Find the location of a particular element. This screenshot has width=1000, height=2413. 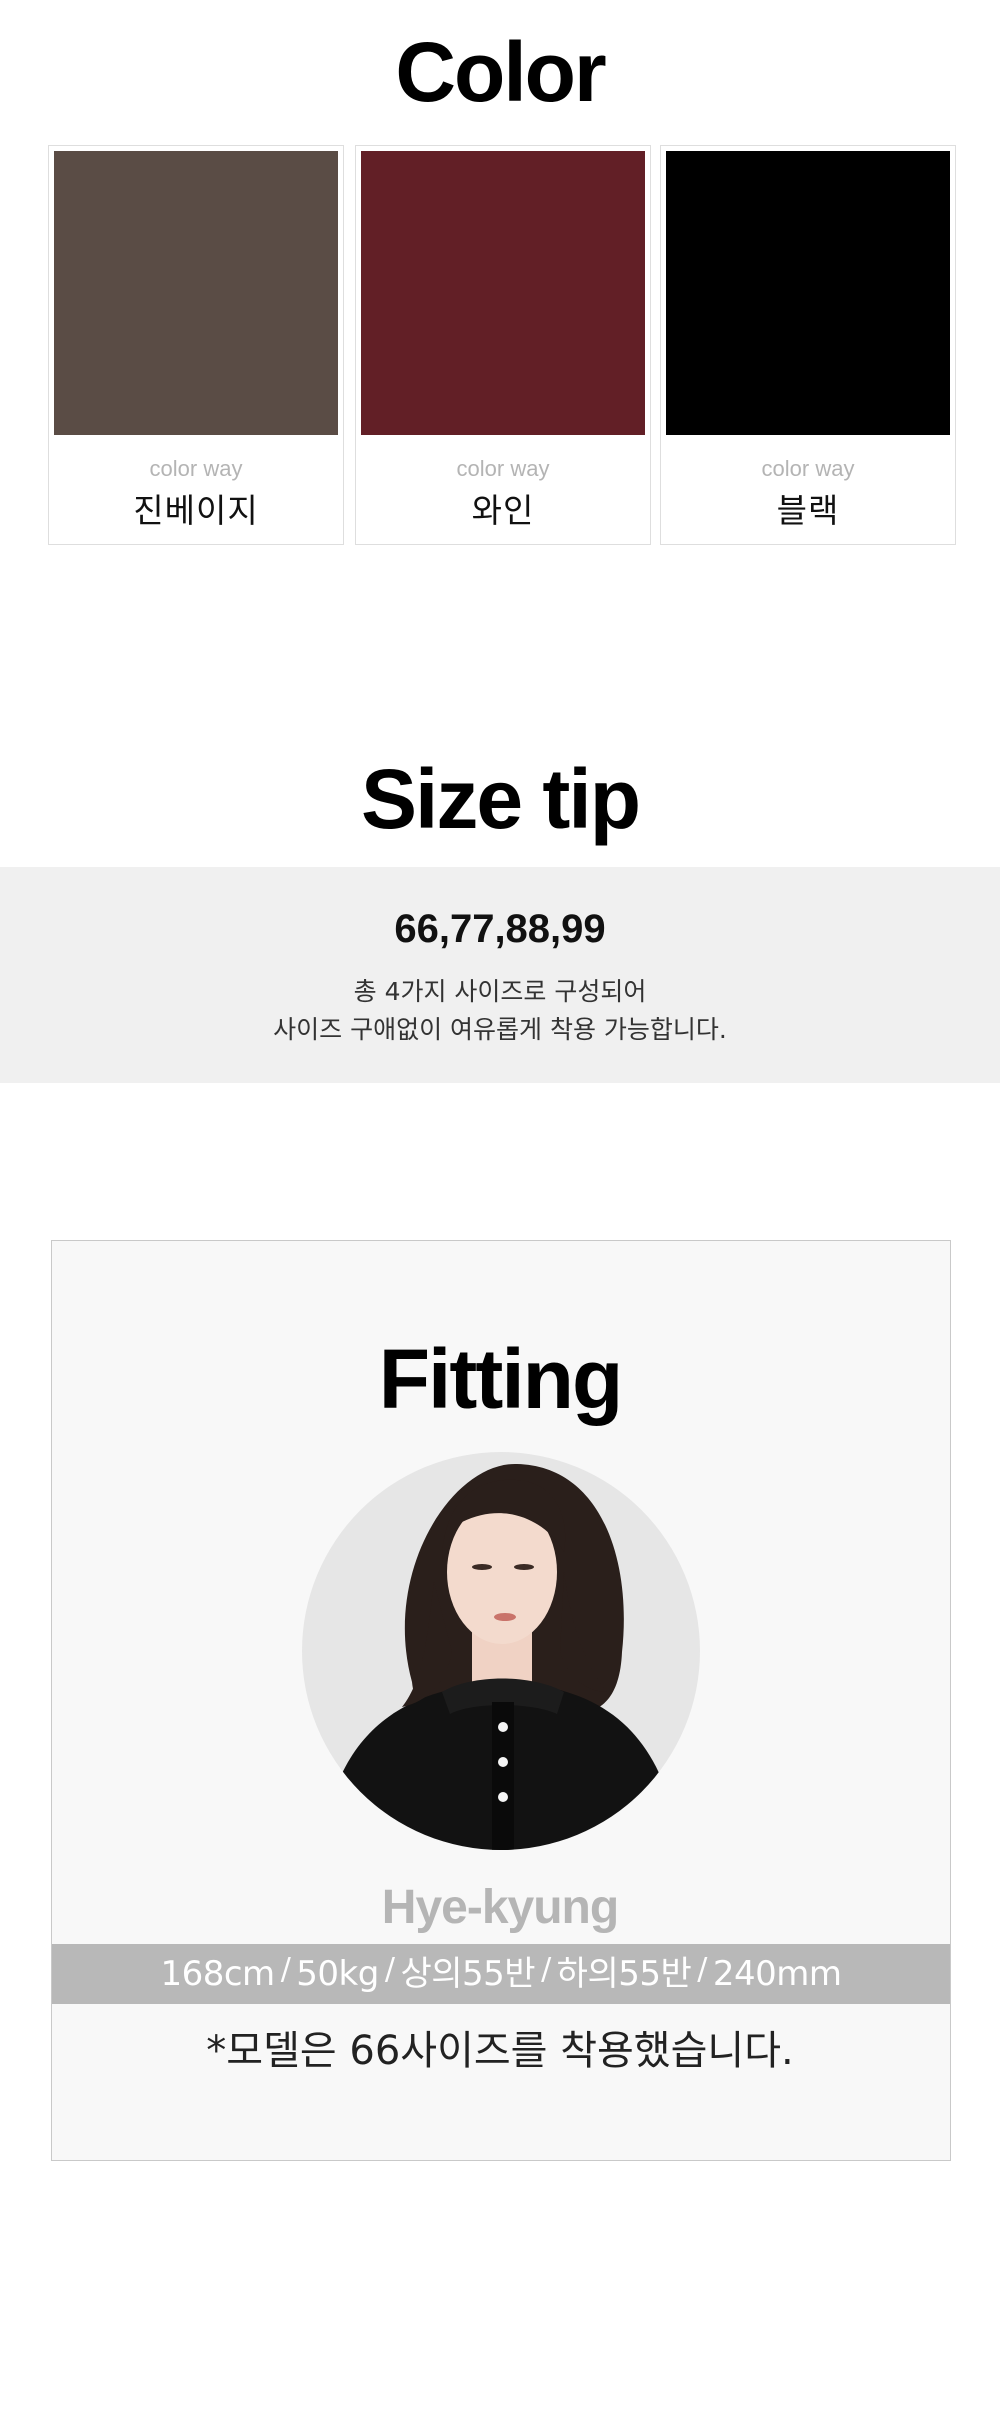

size-tip-title: Size tip is located at coordinates (500, 799).